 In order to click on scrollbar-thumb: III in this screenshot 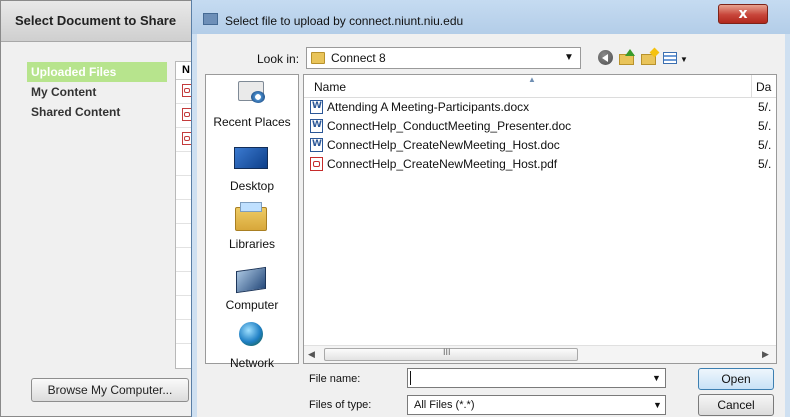, I will do `click(451, 354)`.